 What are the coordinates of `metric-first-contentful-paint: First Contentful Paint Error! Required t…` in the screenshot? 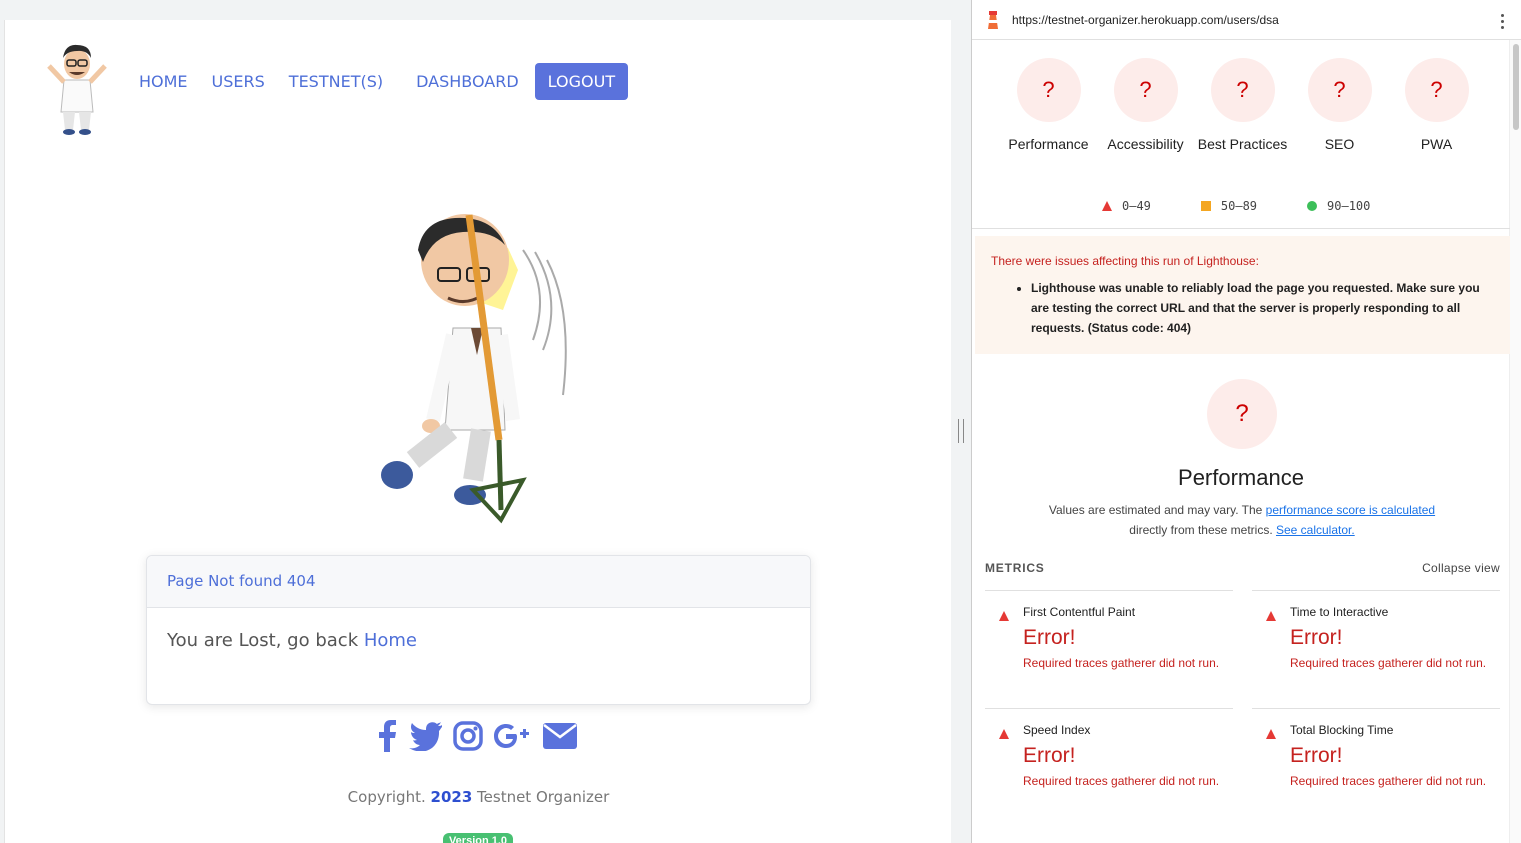 It's located at (1109, 649).